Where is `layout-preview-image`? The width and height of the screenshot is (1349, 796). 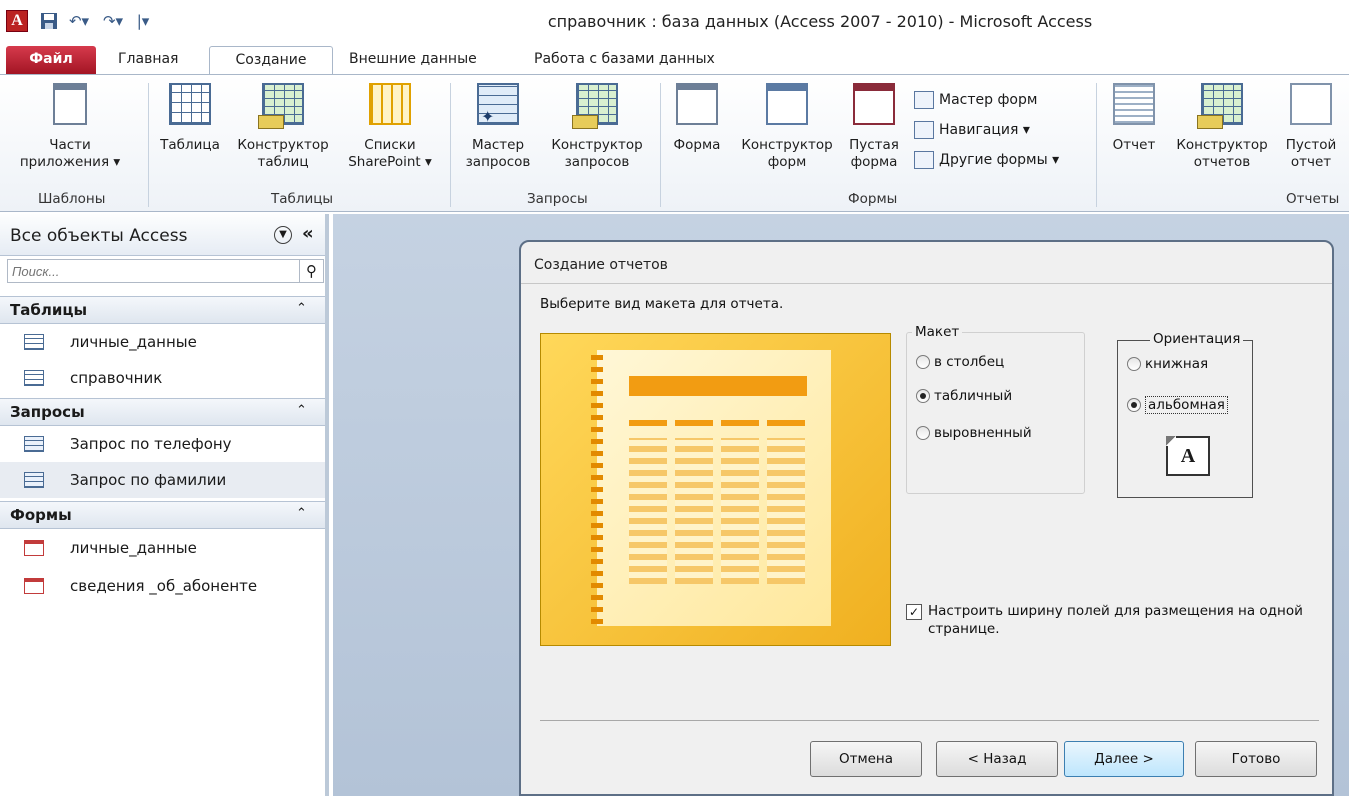
layout-preview-image is located at coordinates (715, 489).